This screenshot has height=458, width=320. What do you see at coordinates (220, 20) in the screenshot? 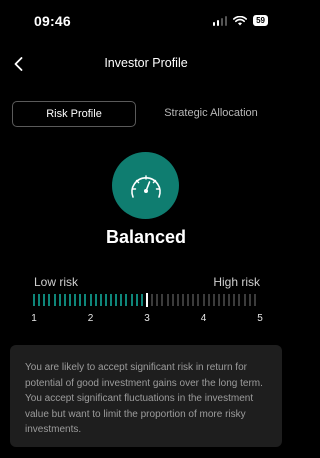
I see `signal-icon` at bounding box center [220, 20].